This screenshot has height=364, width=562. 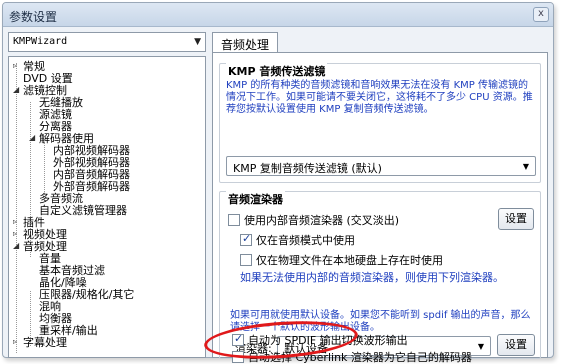 I want to click on use-internal-renderer-checkbox: 使用内部音频渲染器 (交叉淡出), so click(x=314, y=219).